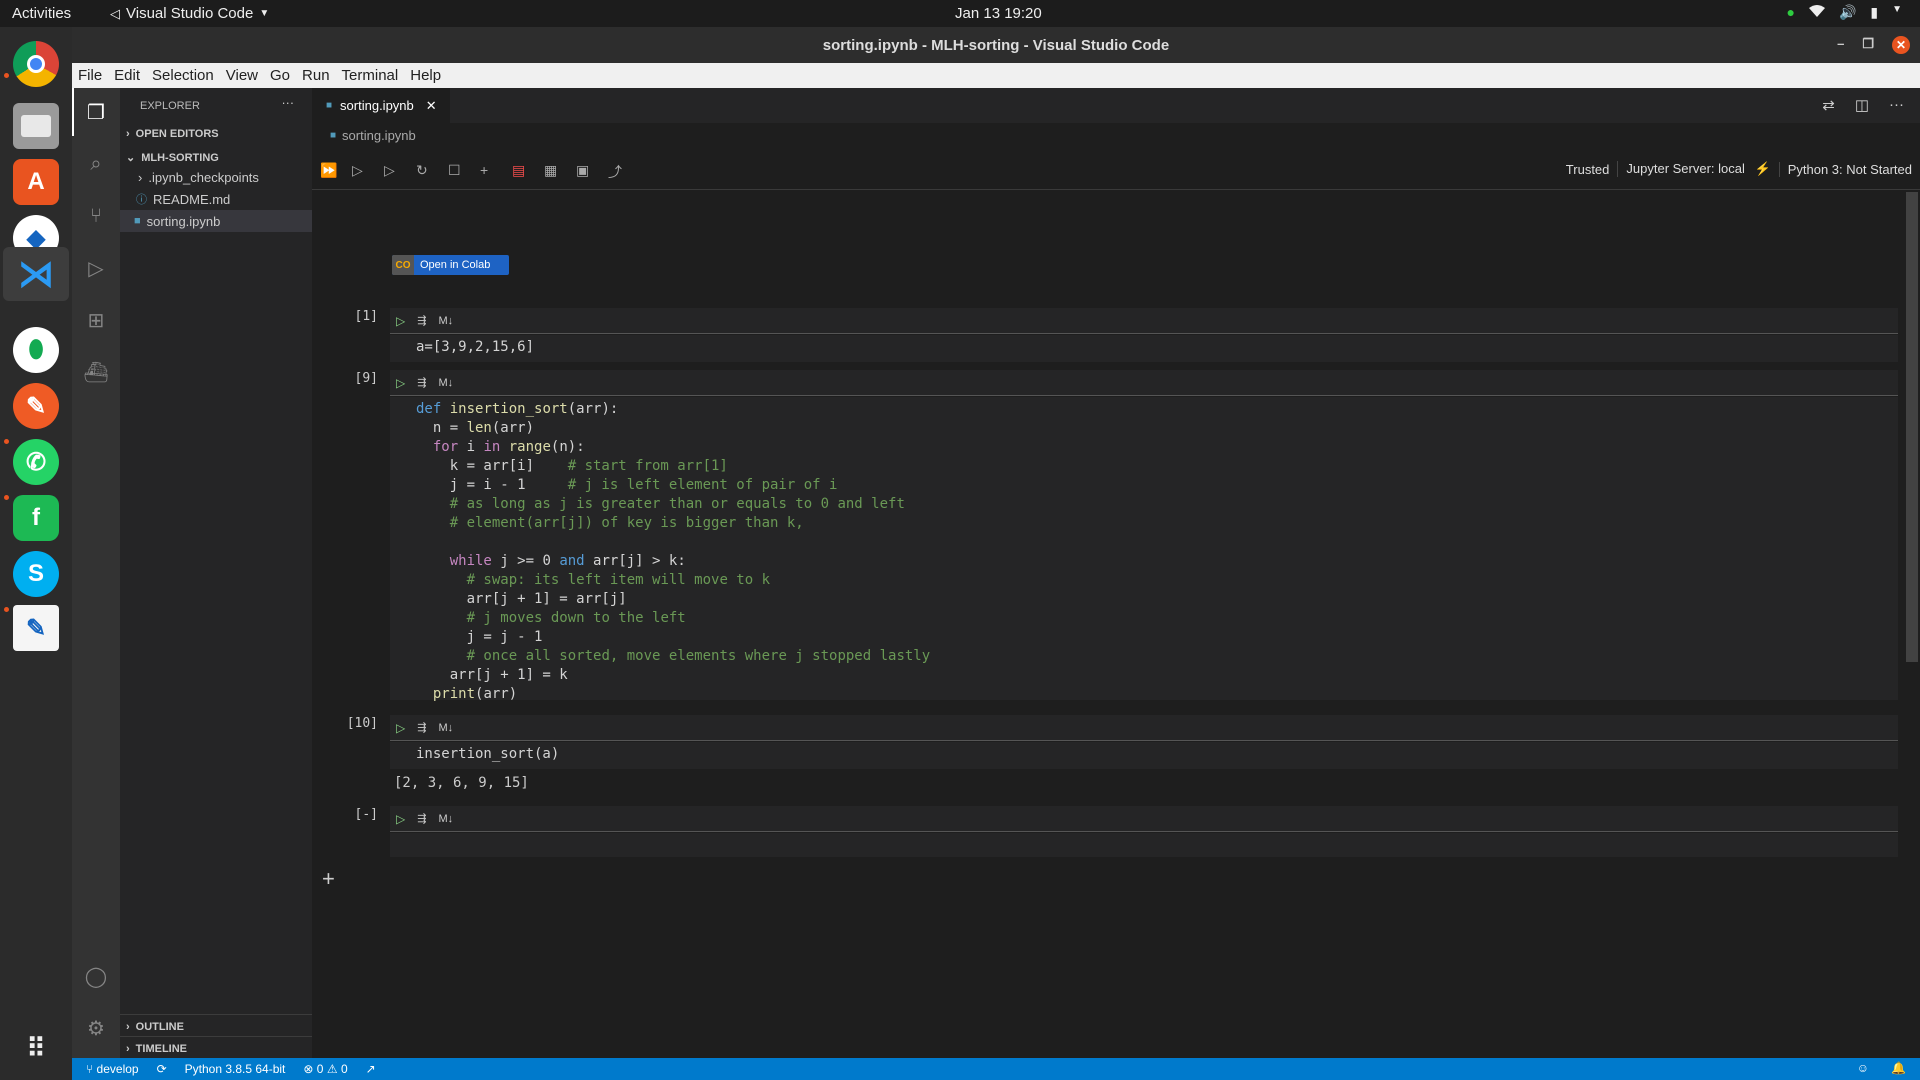 This screenshot has height=1080, width=1920. Describe the element at coordinates (357, 170) in the screenshot. I see `run-above-icon: ▷` at that location.